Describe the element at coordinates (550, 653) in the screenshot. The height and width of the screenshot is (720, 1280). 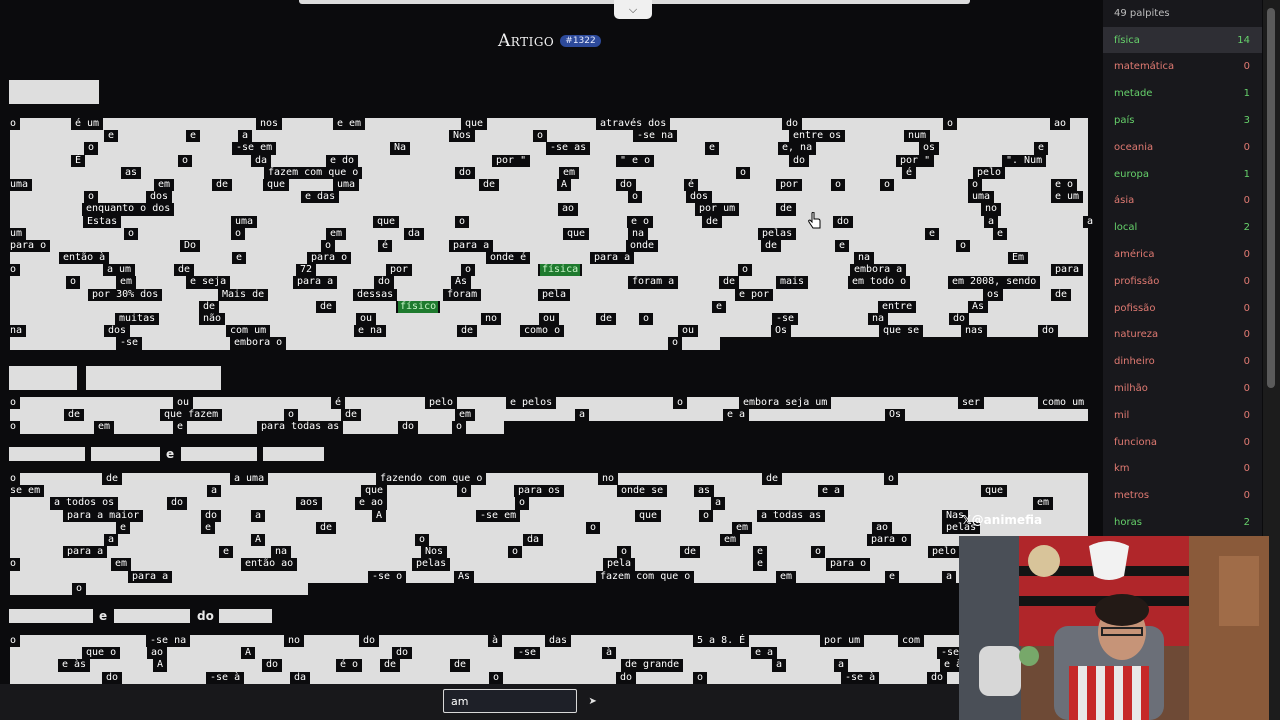
I see `text-line: que o ao Ado -se à e a -se` at that location.